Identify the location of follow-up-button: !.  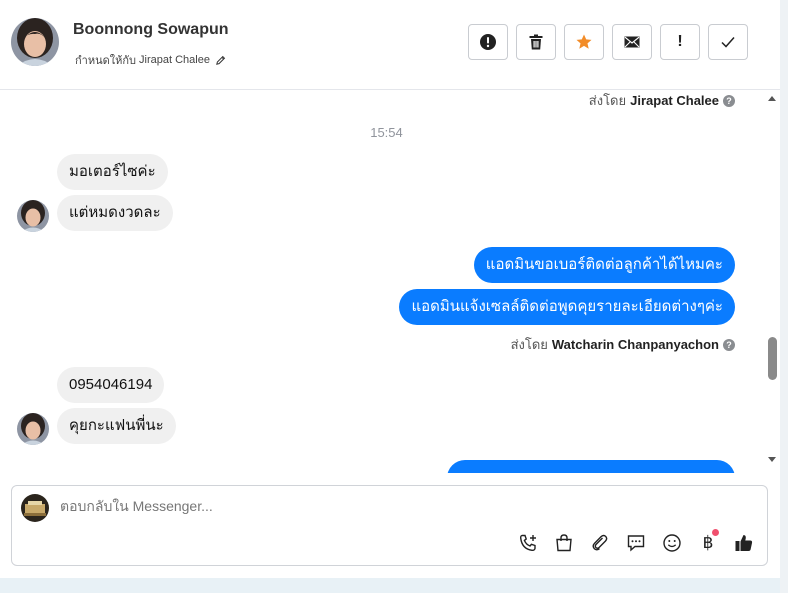
(680, 42).